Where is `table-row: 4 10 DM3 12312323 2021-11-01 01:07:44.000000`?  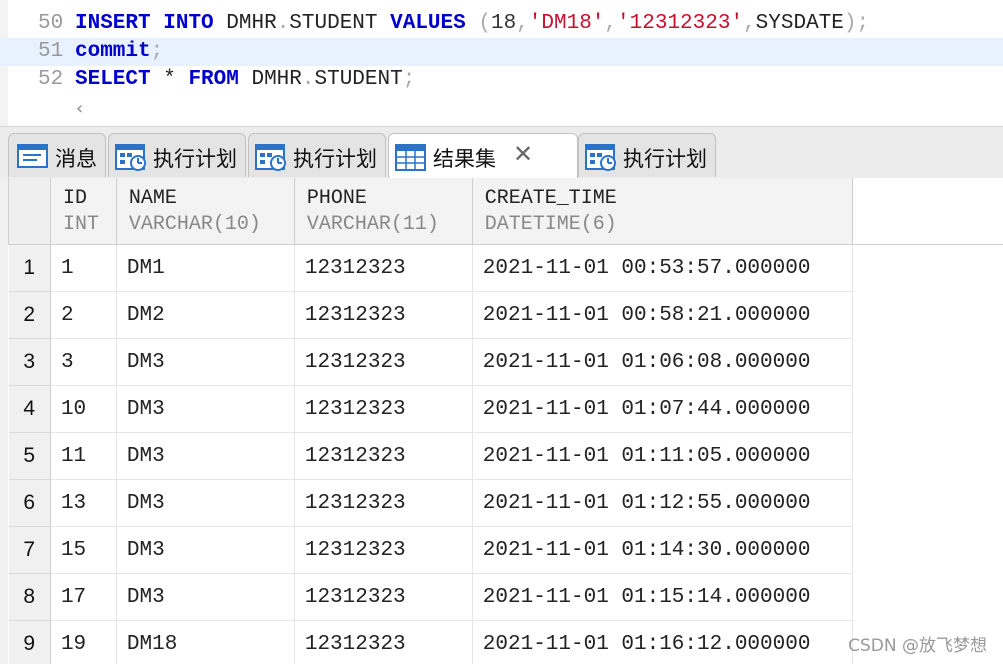
table-row: 4 10 DM3 12312323 2021-11-01 01:07:44.000000 is located at coordinates (505, 409).